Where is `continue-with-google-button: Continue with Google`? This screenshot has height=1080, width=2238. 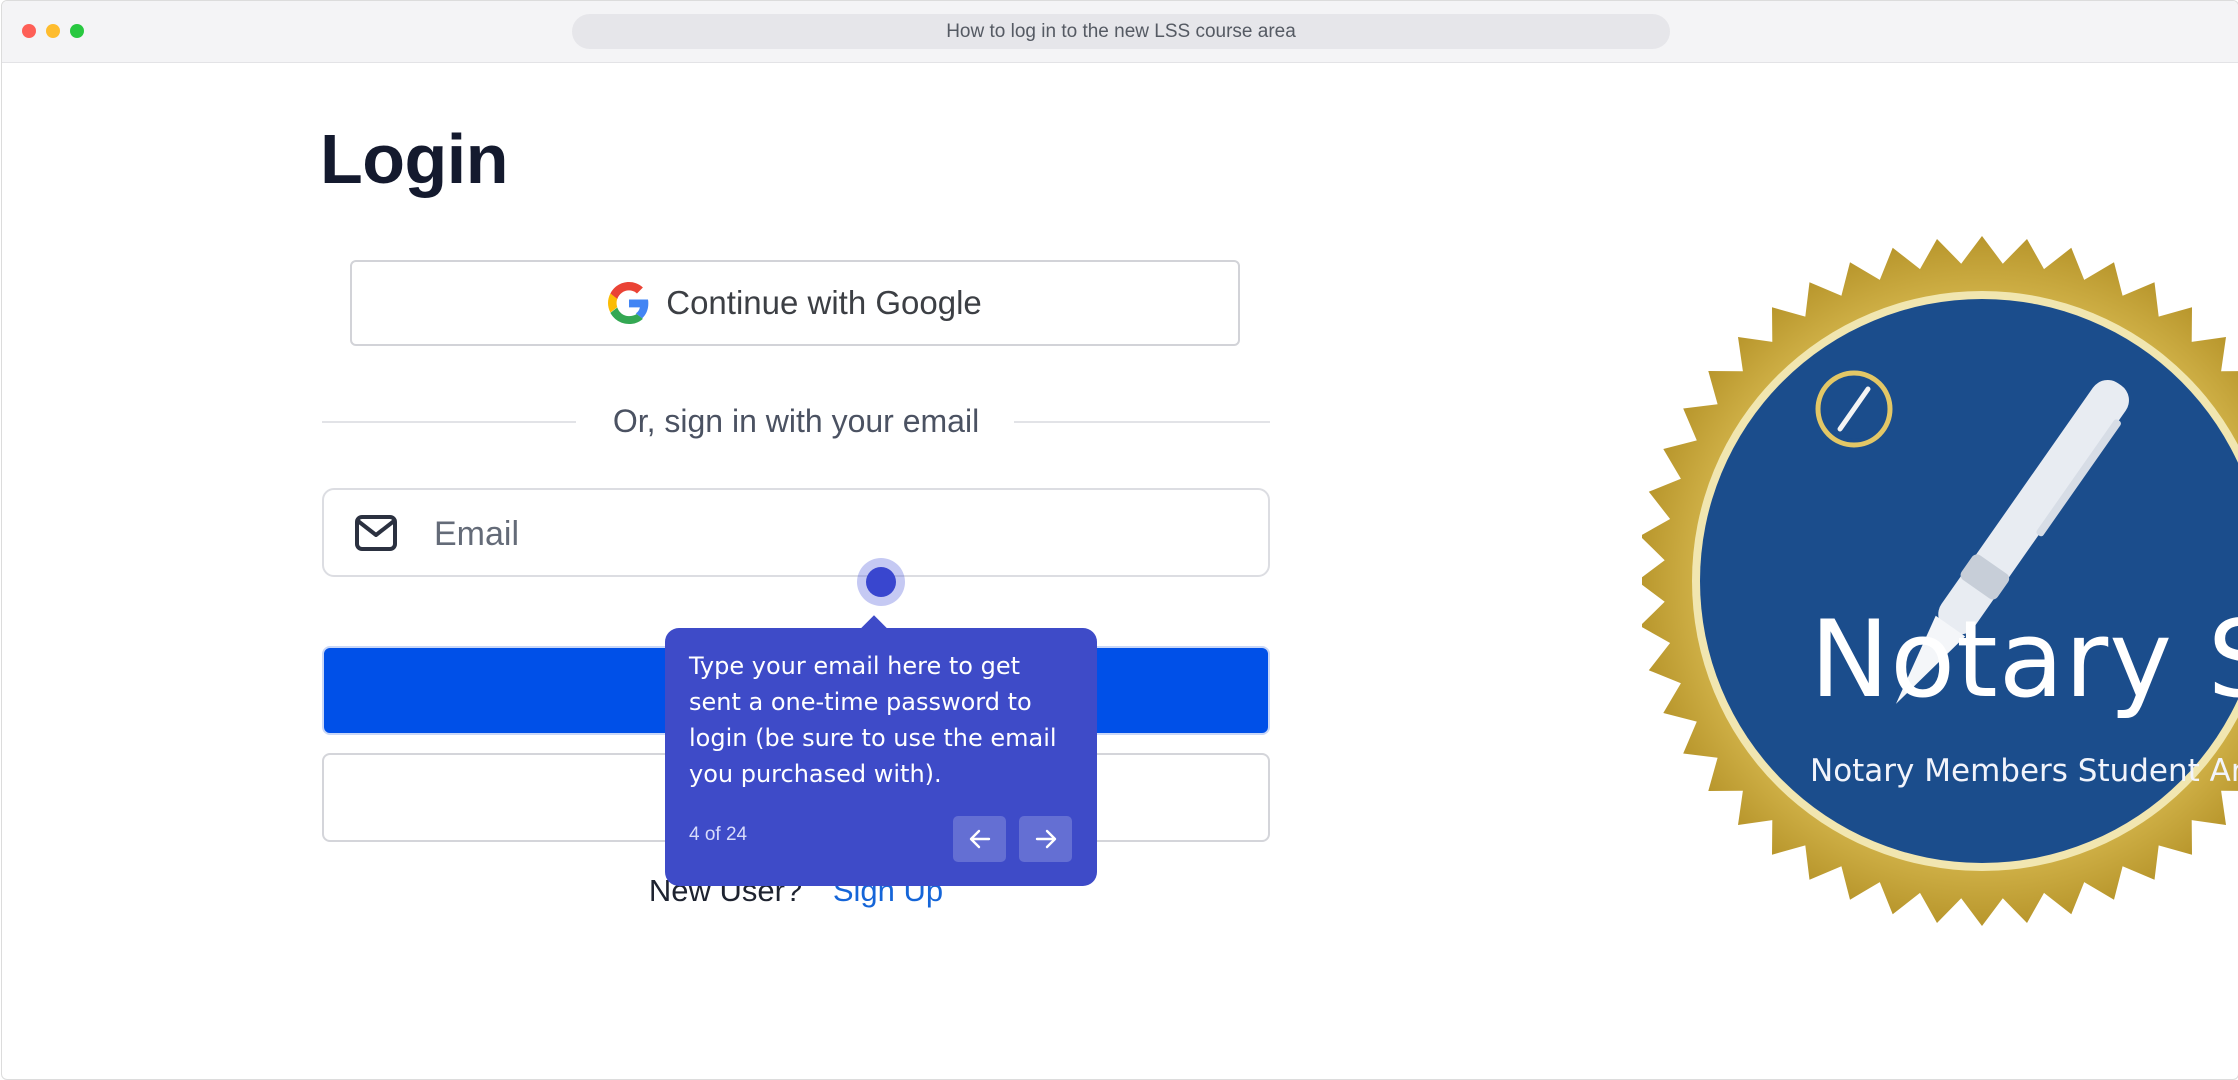 continue-with-google-button: Continue with Google is located at coordinates (795, 303).